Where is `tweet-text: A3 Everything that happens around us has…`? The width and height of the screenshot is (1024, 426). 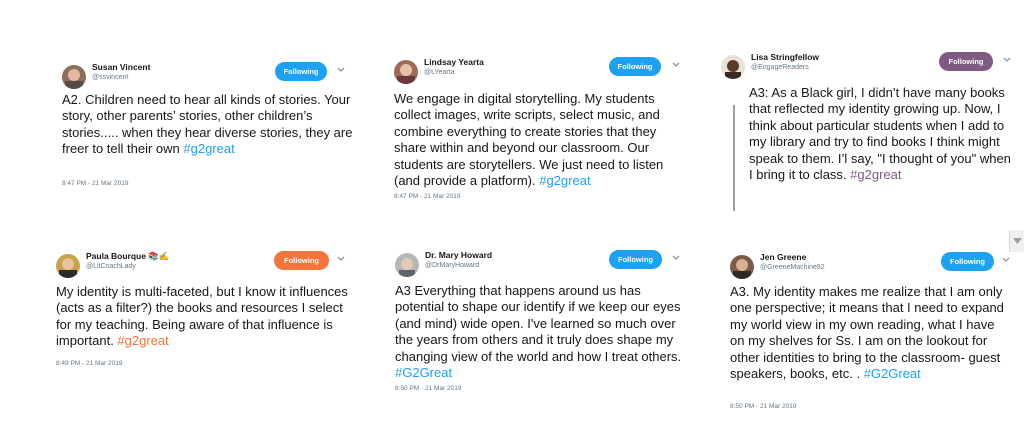
tweet-text: A3 Everything that happens around us has… is located at coordinates (541, 332).